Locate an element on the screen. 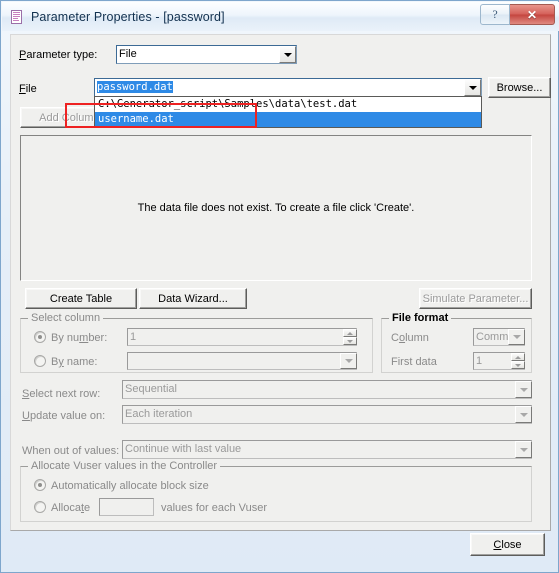 This screenshot has height=573, width=559. parameter-type-dropdown-arrow is located at coordinates (287, 54).